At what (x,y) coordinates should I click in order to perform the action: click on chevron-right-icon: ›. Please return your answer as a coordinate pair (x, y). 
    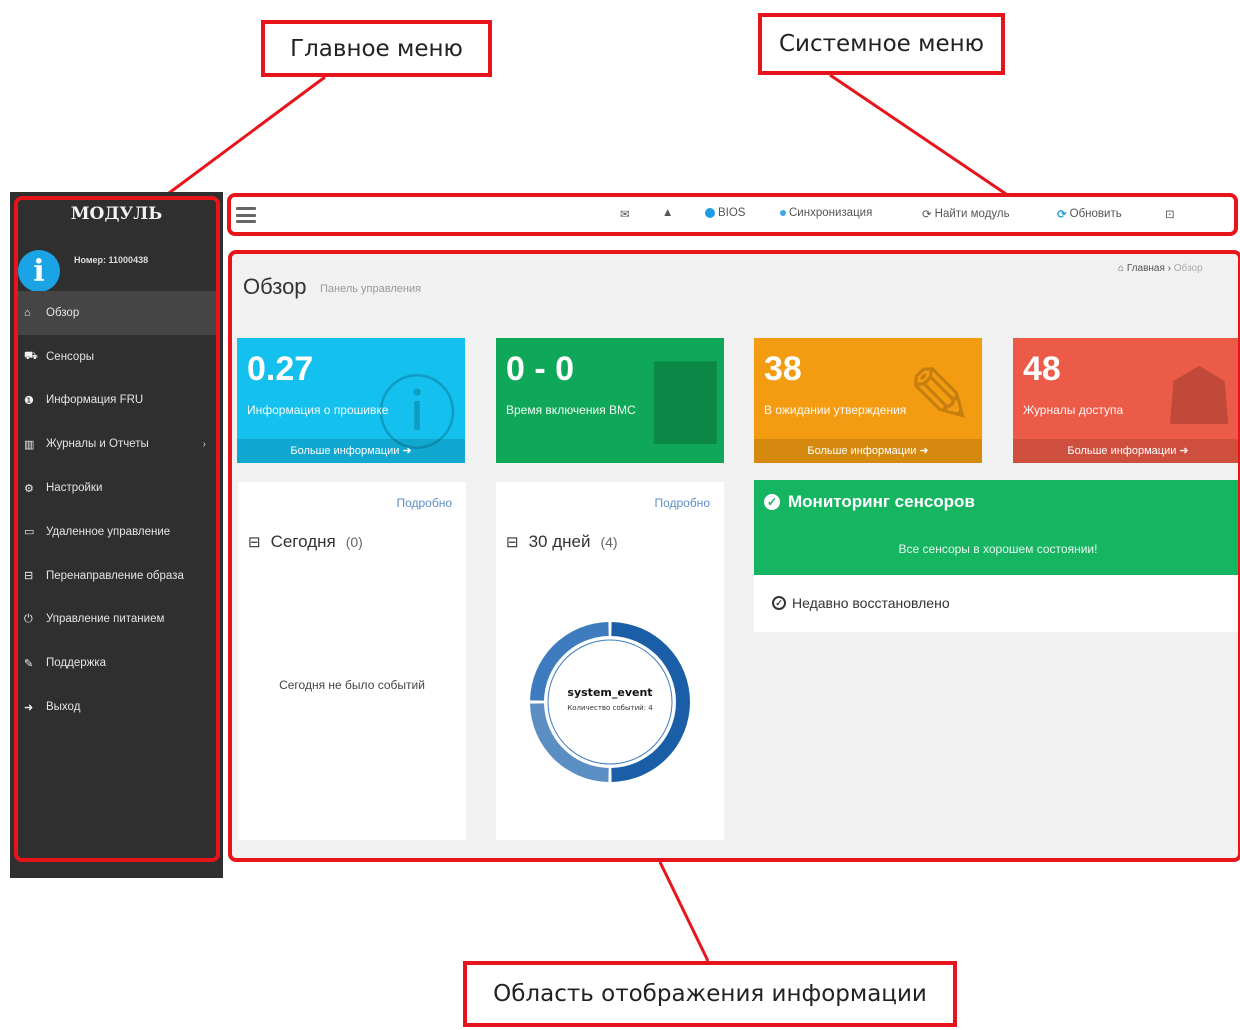
    Looking at the image, I should click on (204, 444).